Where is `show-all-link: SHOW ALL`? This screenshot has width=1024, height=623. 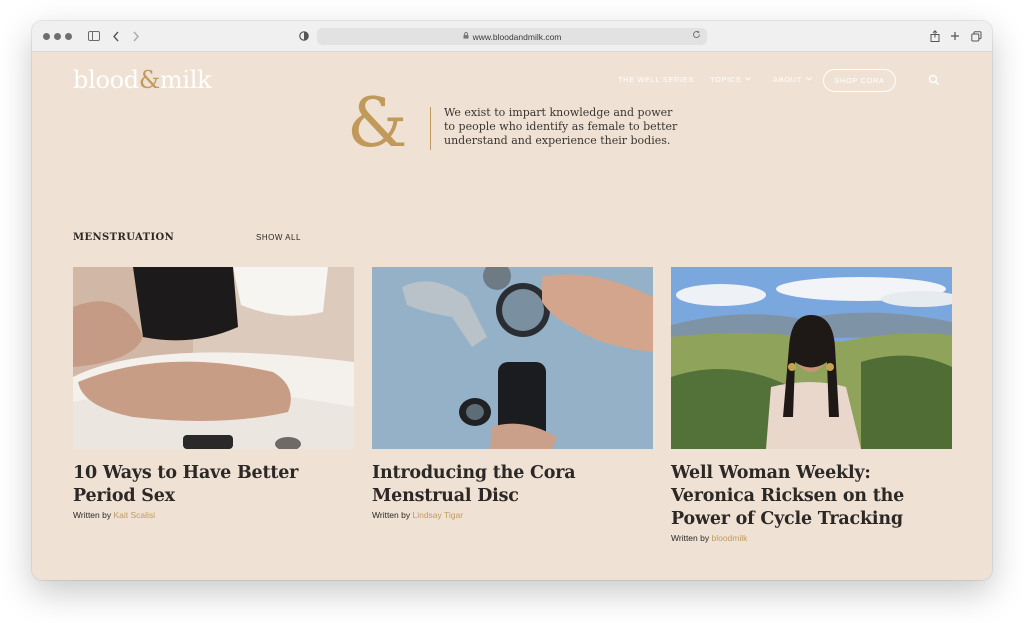
show-all-link: SHOW ALL is located at coordinates (278, 237).